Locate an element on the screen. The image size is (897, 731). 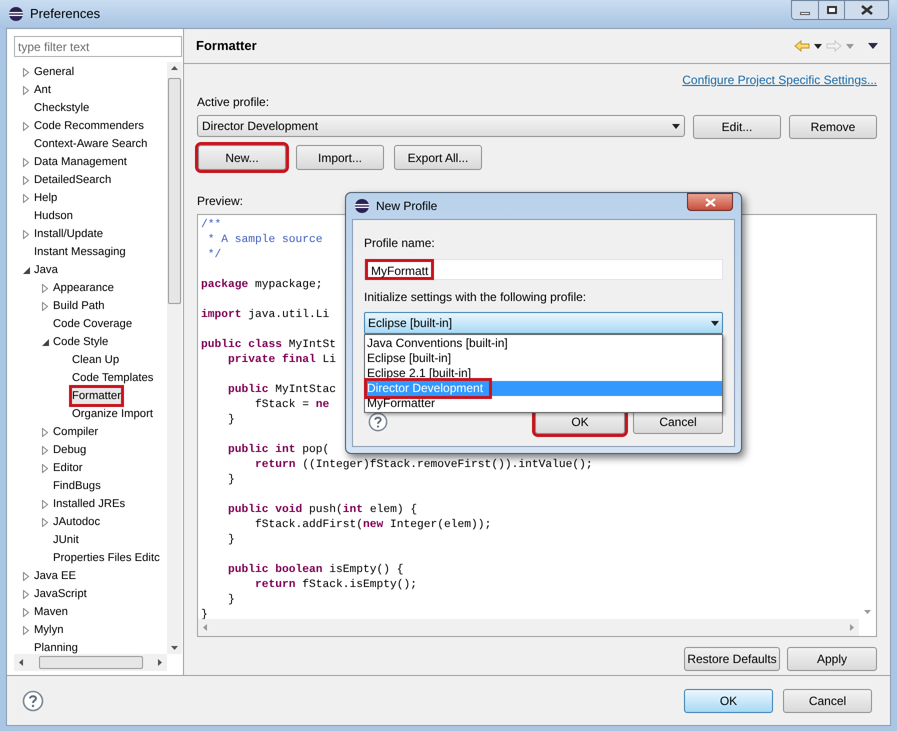
dropdown-option: Java Conventions [built-in] is located at coordinates (543, 343).